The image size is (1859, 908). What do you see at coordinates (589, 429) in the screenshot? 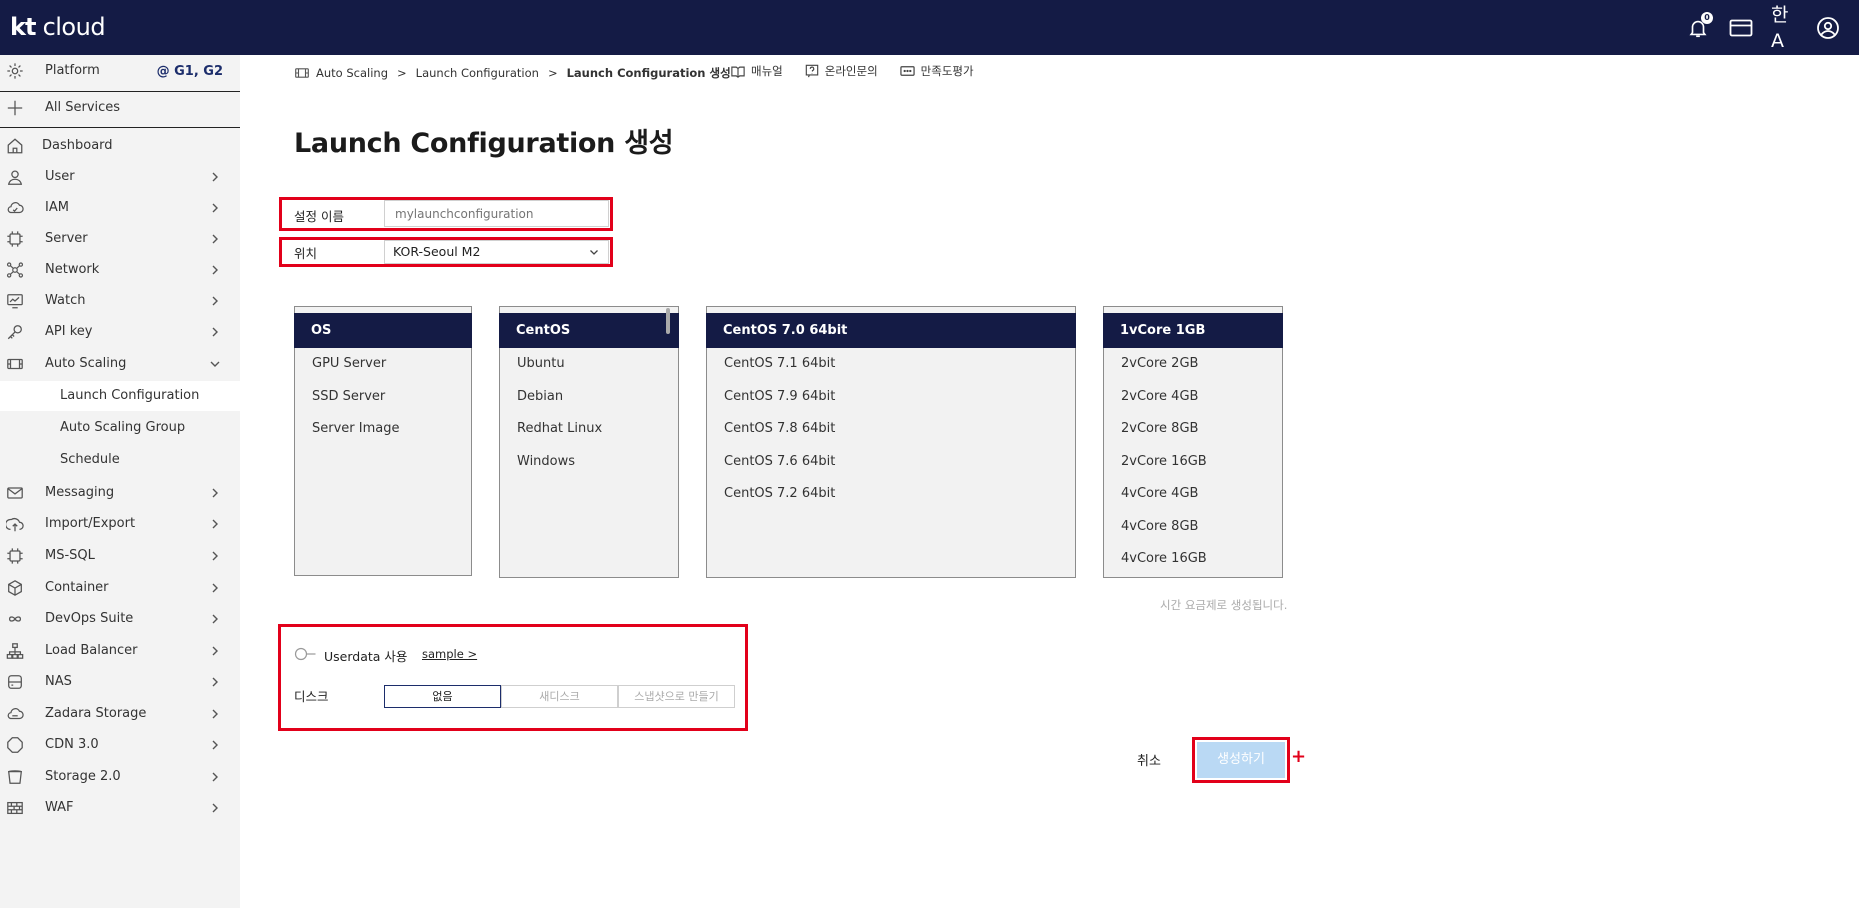
I see `list-item: Redhat Linux` at bounding box center [589, 429].